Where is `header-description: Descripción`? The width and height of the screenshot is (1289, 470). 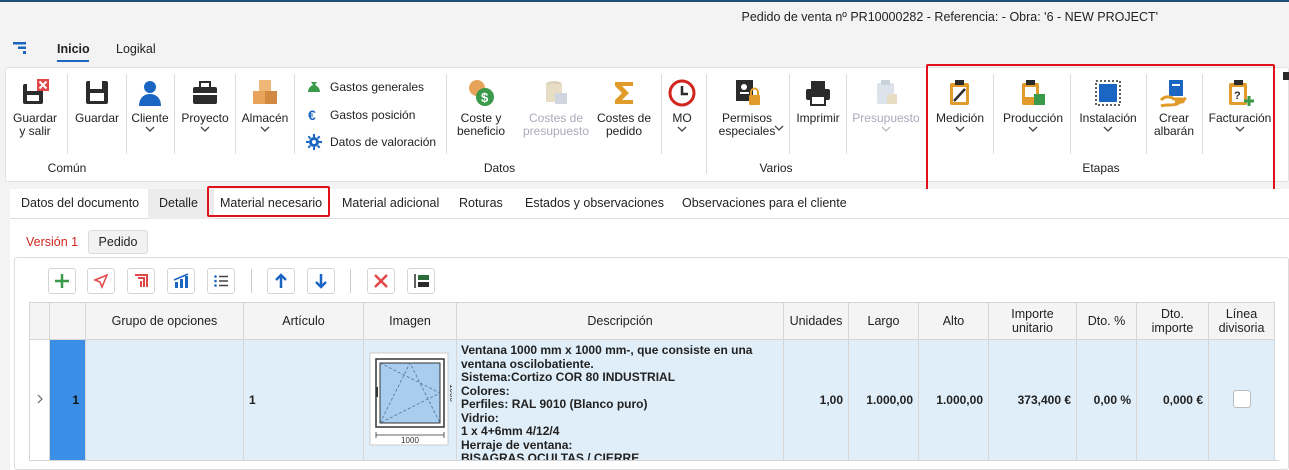
header-description: Descripción is located at coordinates (620, 321).